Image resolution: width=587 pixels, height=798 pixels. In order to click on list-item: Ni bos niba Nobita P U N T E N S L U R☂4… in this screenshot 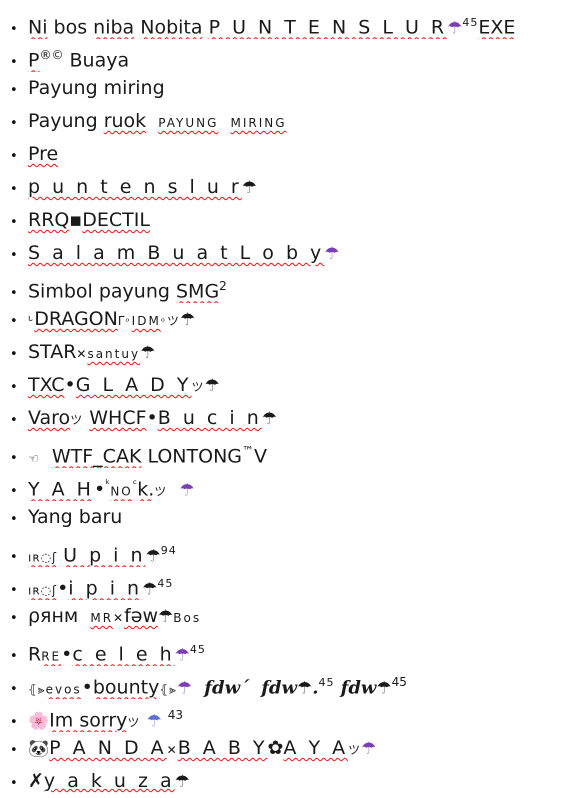, I will do `click(293, 22)`.